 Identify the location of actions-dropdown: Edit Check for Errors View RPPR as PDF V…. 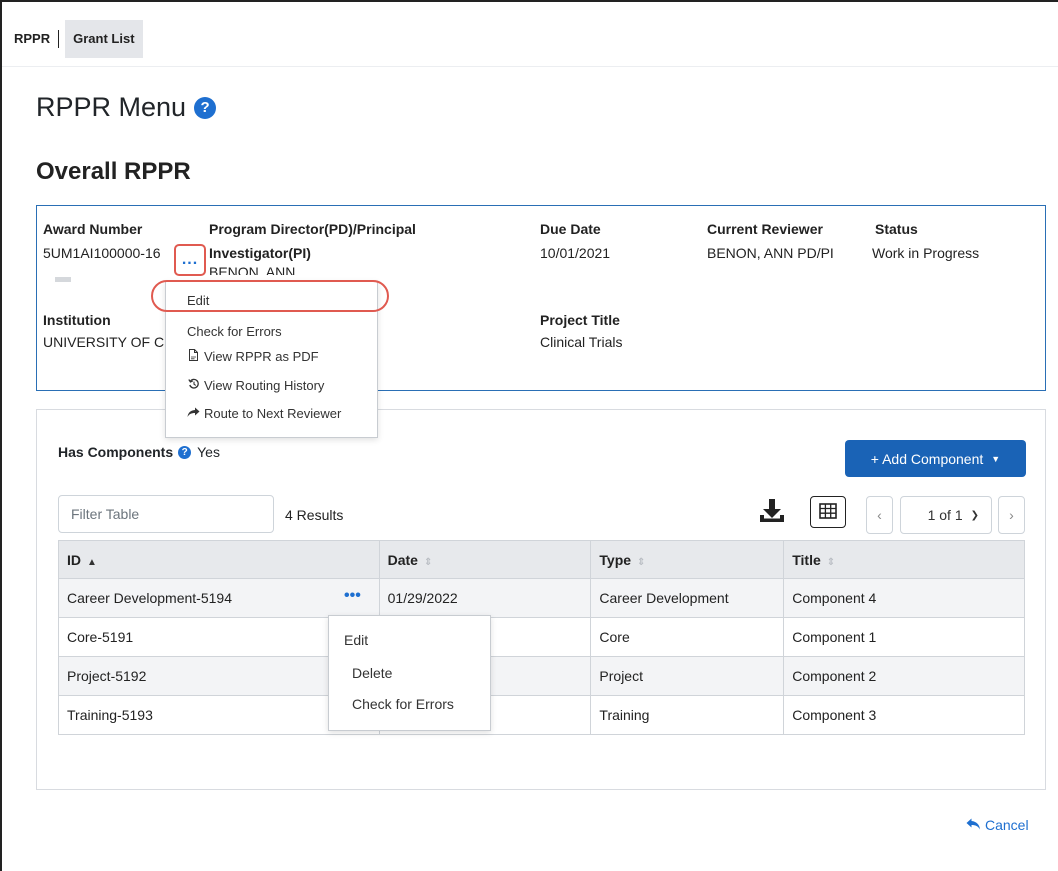
(271, 359).